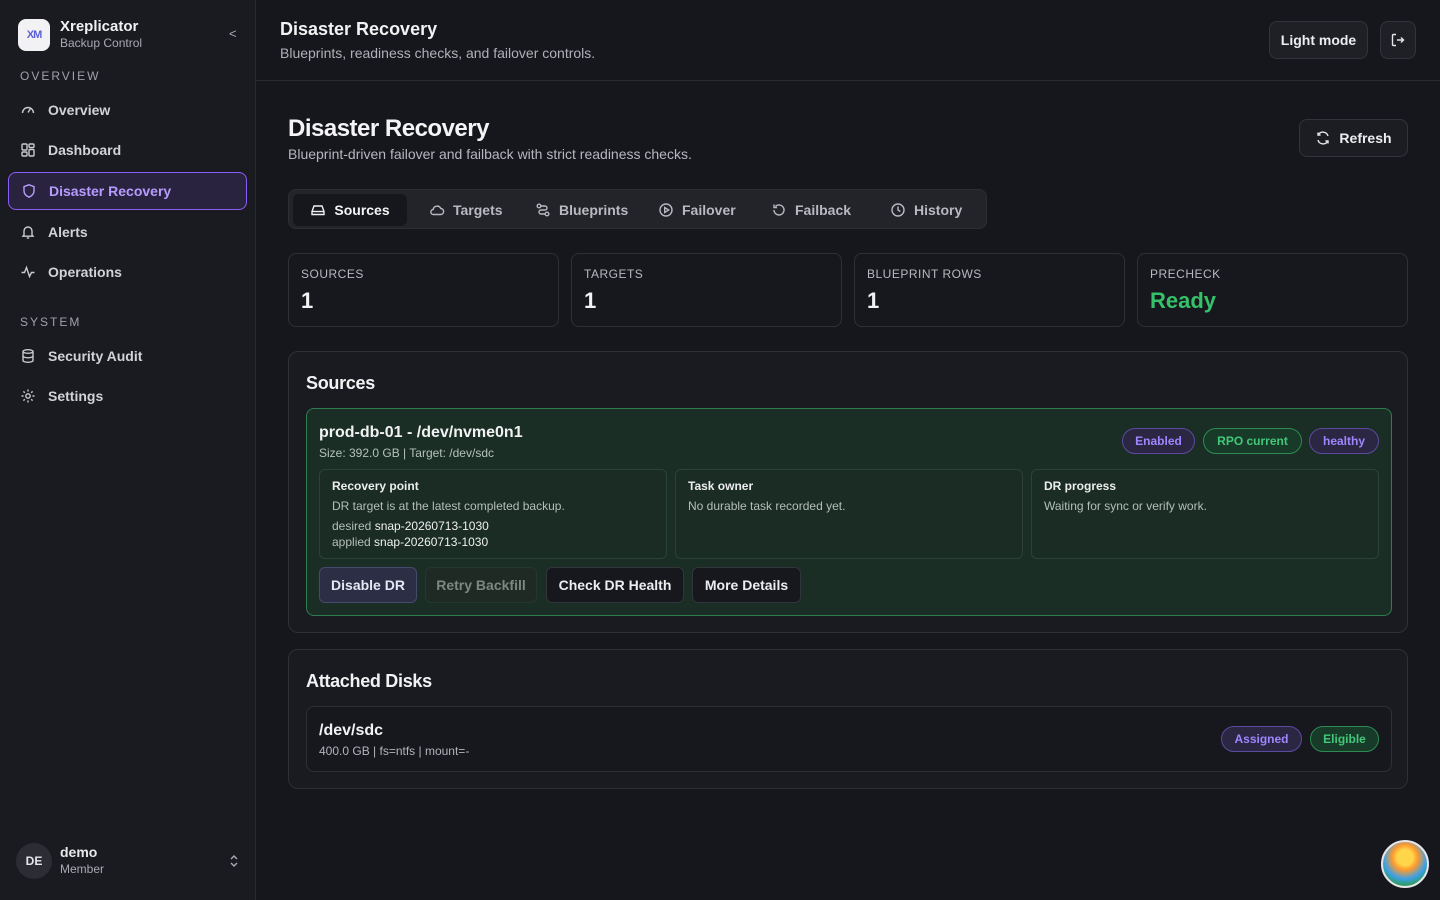  Describe the element at coordinates (127, 110) in the screenshot. I see `sidebar-item-overview: Overview` at that location.